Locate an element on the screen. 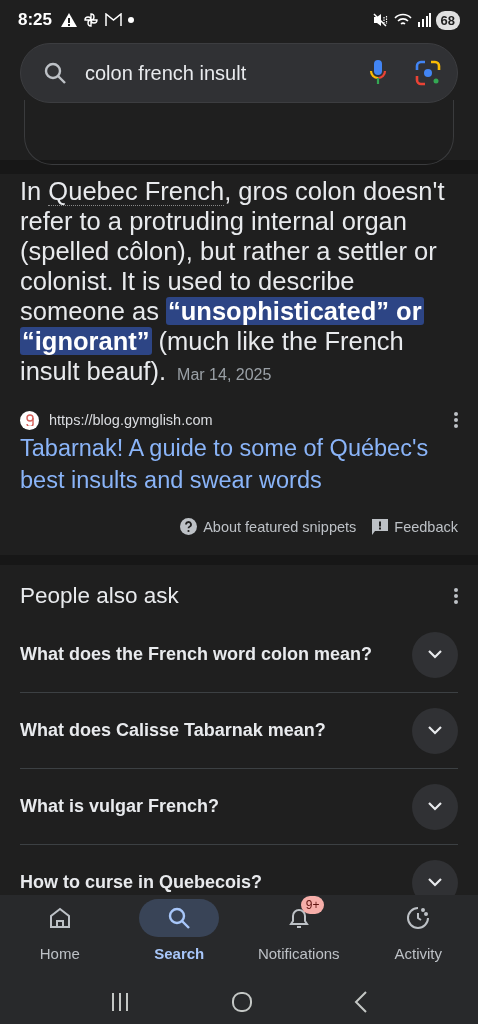 The width and height of the screenshot is (478, 1024). nav-tab: Home is located at coordinates (60, 939).